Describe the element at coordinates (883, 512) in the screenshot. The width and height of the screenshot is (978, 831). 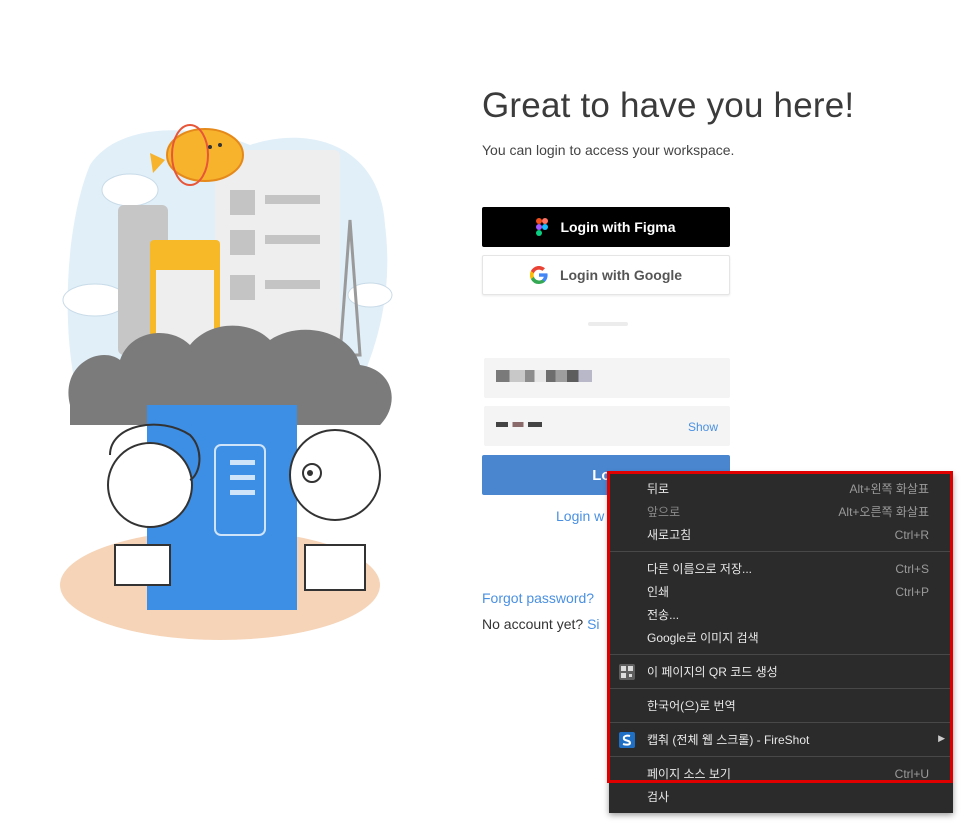
I see `menu-item-shortcut: Alt+오른쪽 화살표` at that location.